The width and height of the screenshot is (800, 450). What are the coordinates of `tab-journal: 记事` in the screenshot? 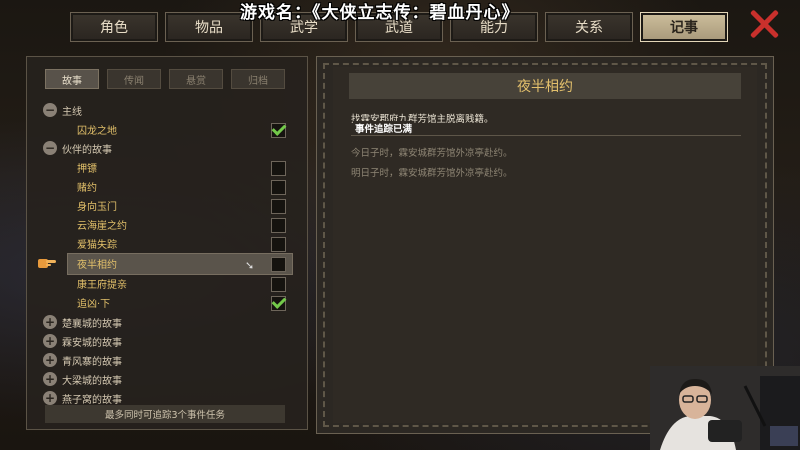 It's located at (684, 27).